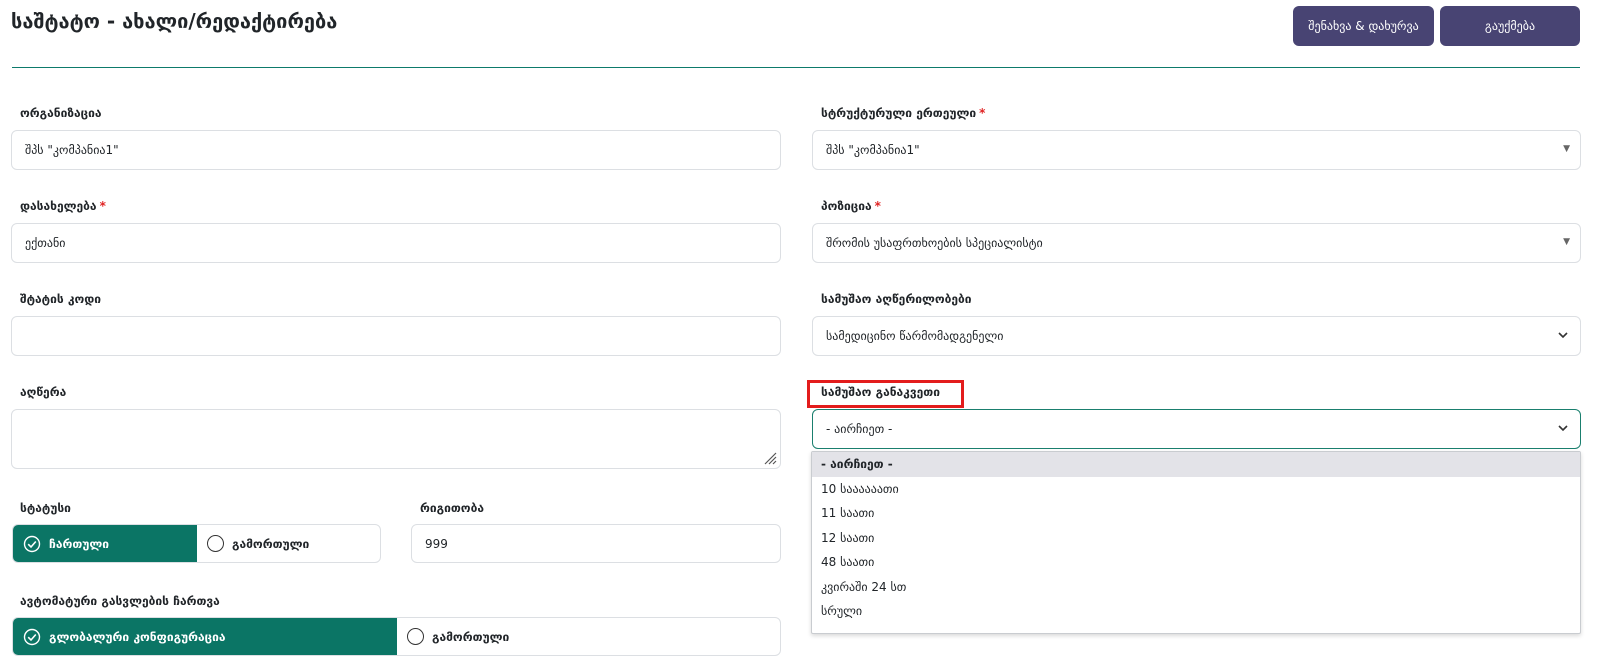 The image size is (1602, 670). Describe the element at coordinates (396, 439) in the screenshot. I see `description-textarea` at that location.